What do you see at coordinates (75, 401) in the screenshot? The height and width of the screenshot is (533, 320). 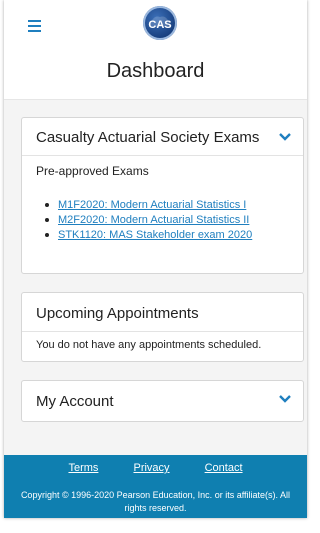 I see `account-card-title: My Account` at bounding box center [75, 401].